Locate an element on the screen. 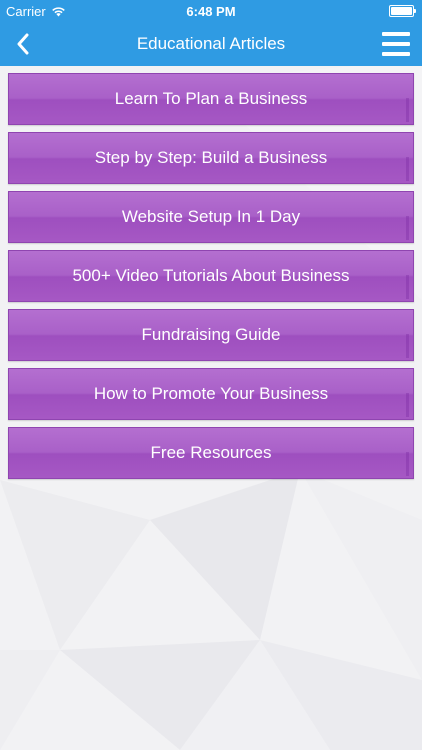  article-label: Step by Step: Build a Business is located at coordinates (211, 157).